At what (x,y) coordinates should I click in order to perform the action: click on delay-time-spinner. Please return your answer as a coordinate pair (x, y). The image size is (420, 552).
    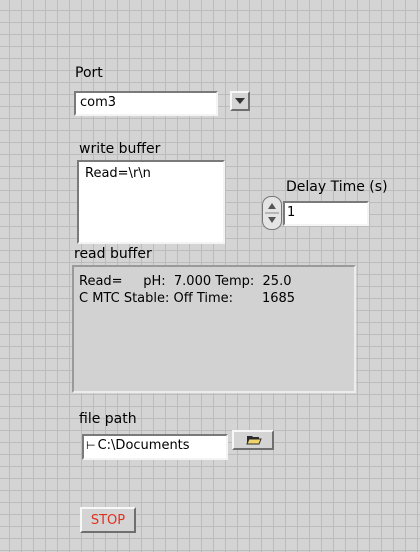
    Looking at the image, I should click on (272, 213).